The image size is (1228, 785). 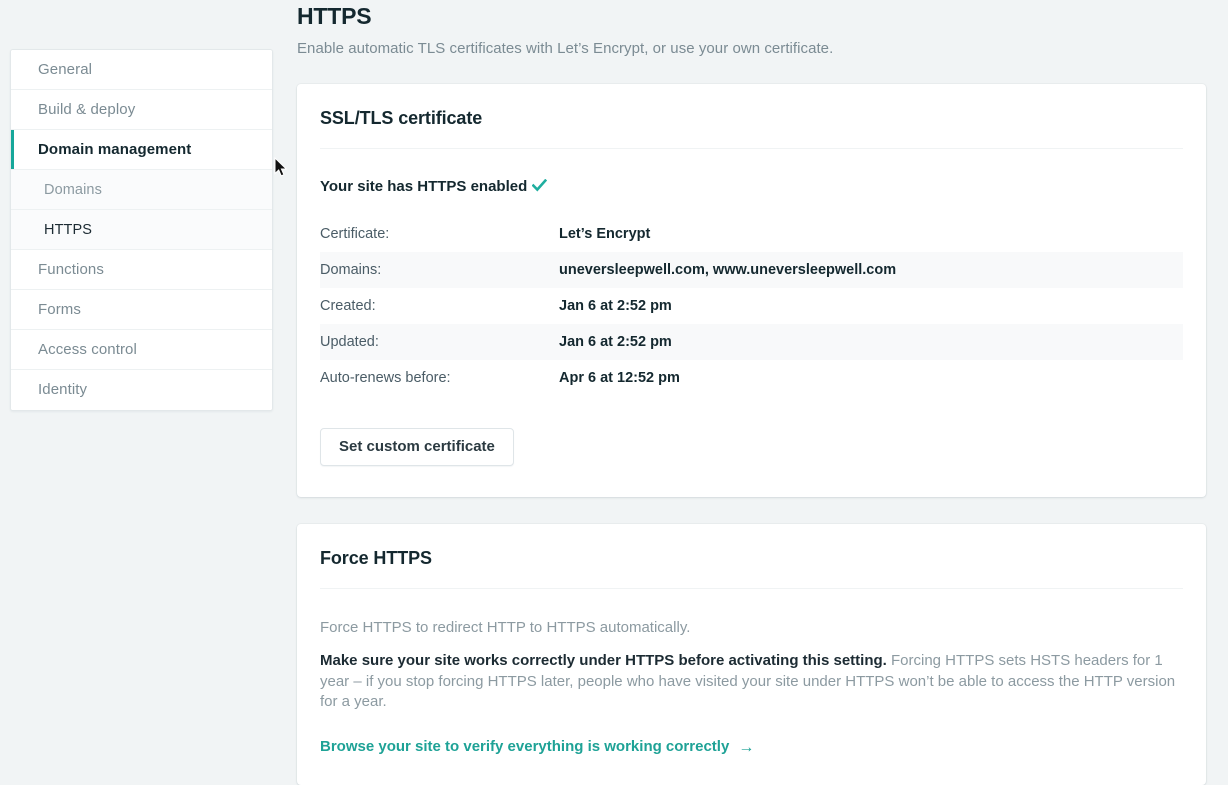 I want to click on sidebar-item-label: HTTPS, so click(x=68, y=230).